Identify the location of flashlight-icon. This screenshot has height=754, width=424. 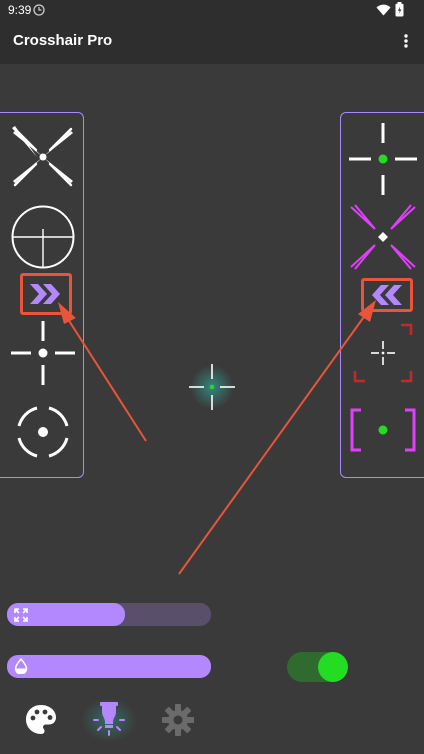
(109, 721).